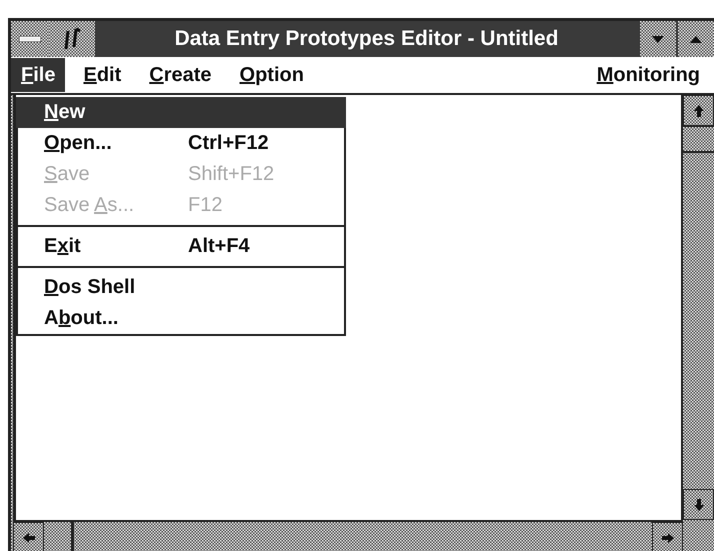 This screenshot has width=714, height=551. What do you see at coordinates (698, 535) in the screenshot?
I see `scrollbar-corner` at bounding box center [698, 535].